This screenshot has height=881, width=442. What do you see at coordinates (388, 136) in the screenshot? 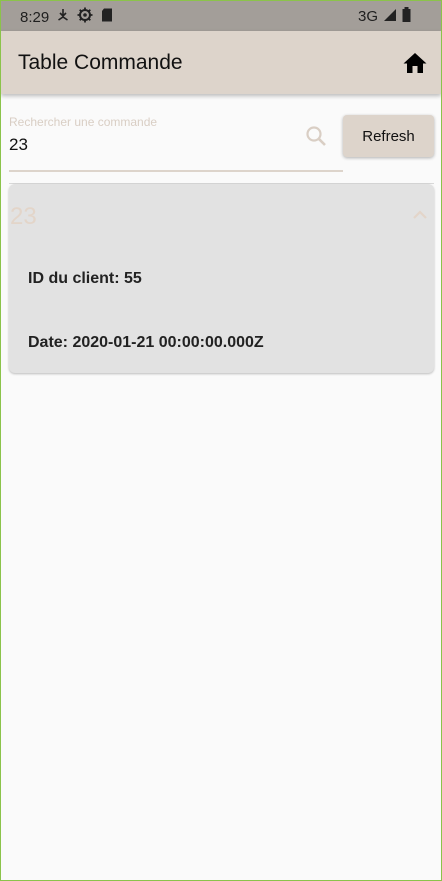
I see `refresh-button: Refresh` at bounding box center [388, 136].